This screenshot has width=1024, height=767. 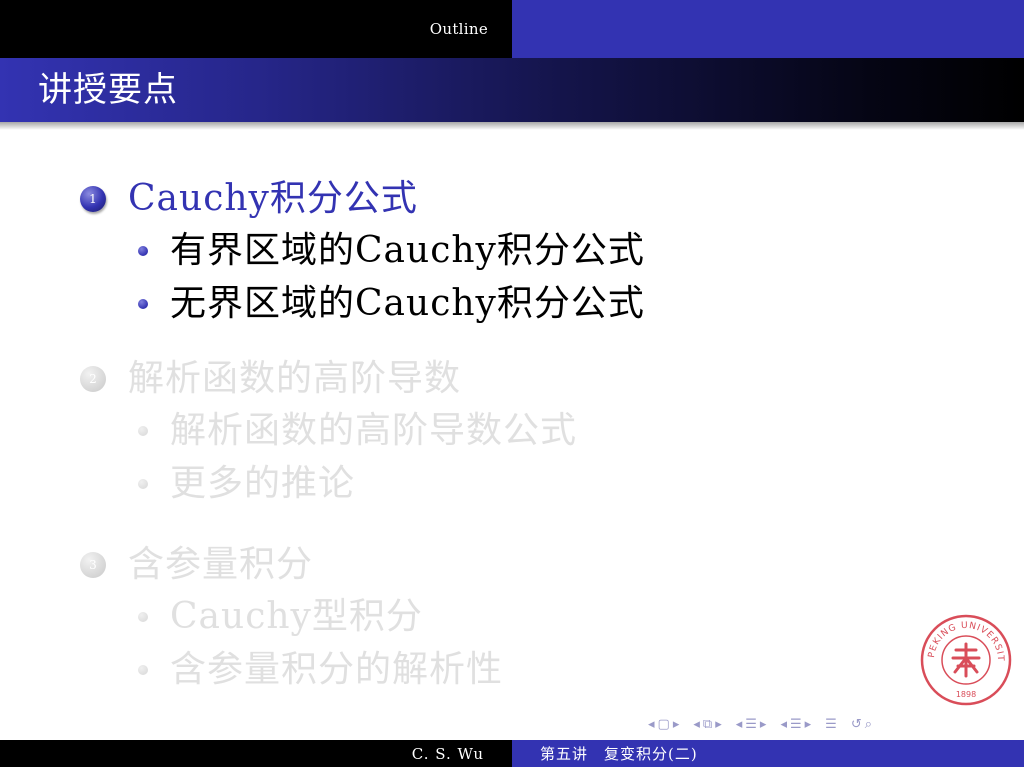 I want to click on frame-title: 讲授要点, so click(x=108, y=90).